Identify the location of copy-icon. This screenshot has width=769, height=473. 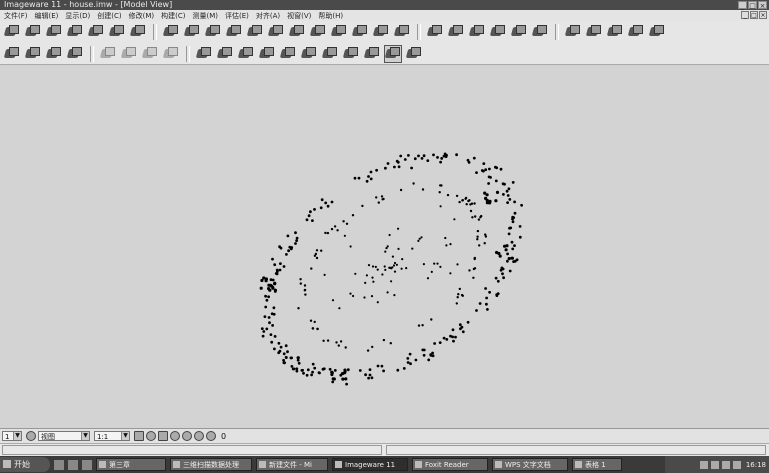
(95, 32).